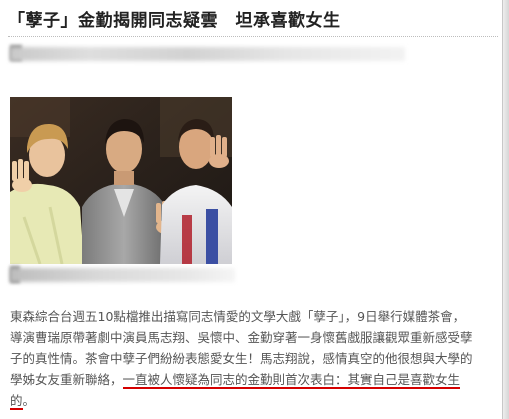 This screenshot has width=509, height=419. I want to click on highlighted-quote-end: 的, so click(16, 401).